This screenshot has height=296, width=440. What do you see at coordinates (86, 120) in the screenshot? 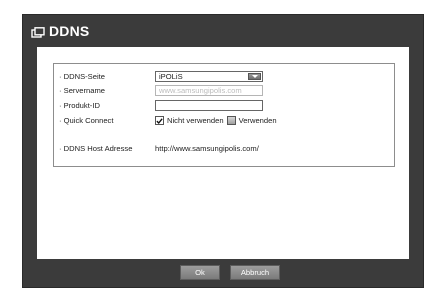
I see `quick-connect-label: · Quick Connect` at bounding box center [86, 120].